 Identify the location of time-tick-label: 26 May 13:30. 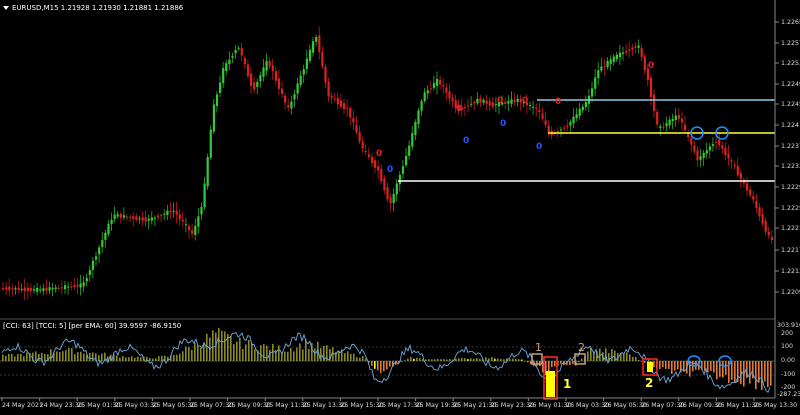
(775, 405).